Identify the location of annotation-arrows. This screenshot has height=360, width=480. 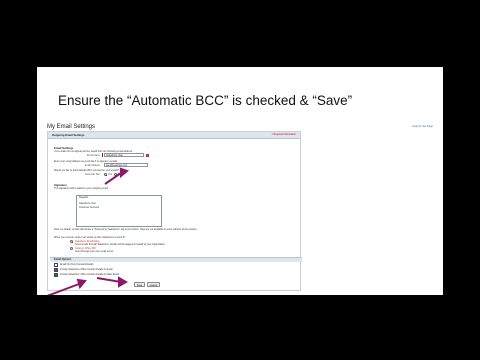
(88, 231).